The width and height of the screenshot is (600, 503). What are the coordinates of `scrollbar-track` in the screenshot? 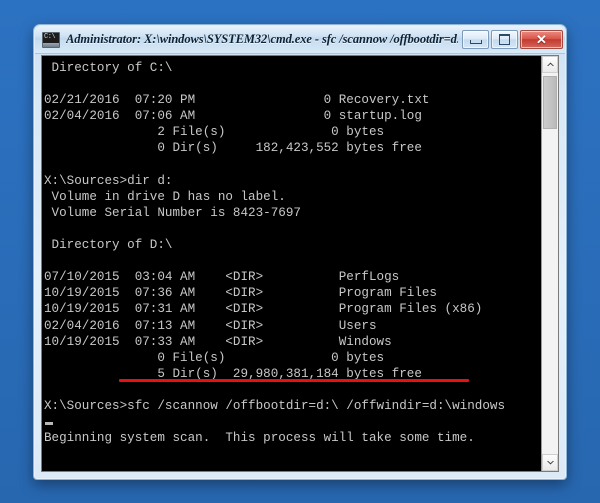 It's located at (550, 263).